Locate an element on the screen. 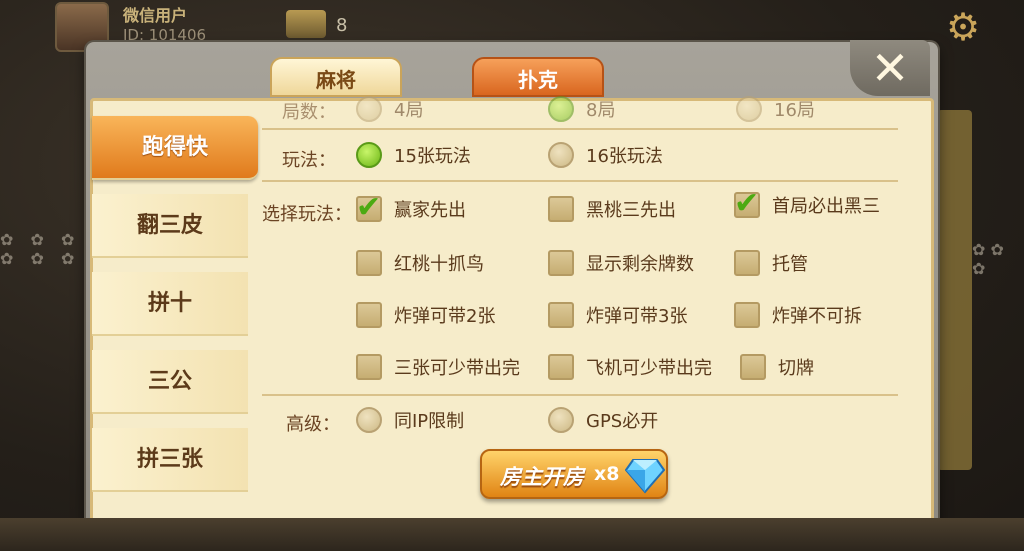  rule-option: 炸弹可带3张 is located at coordinates (617, 315).